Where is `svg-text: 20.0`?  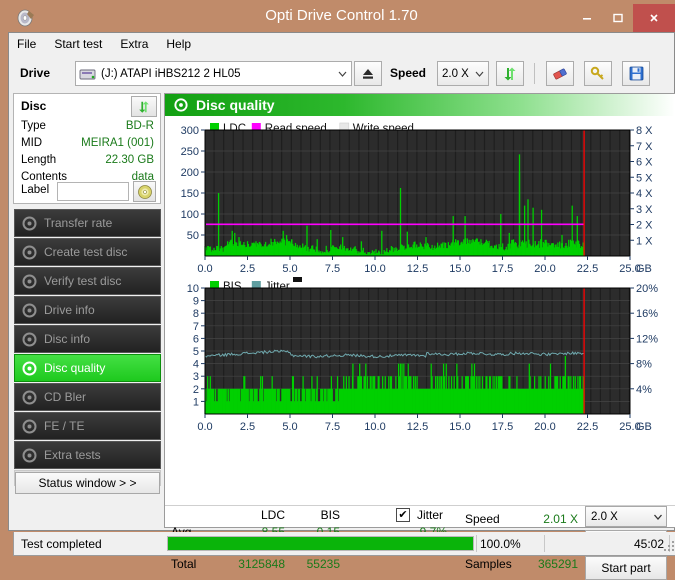 svg-text: 20.0 is located at coordinates (544, 427).